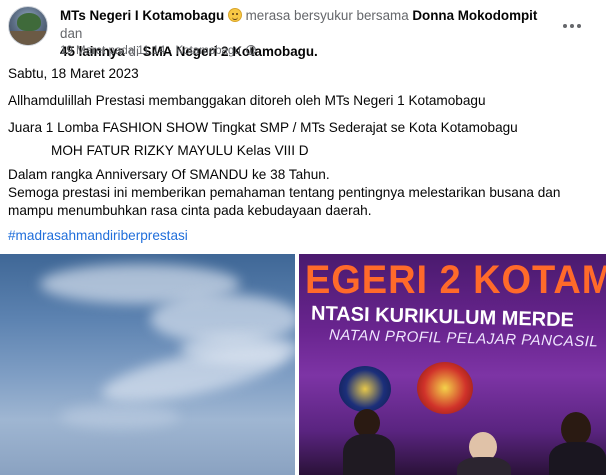 This screenshot has width=606, height=475. Describe the element at coordinates (112, 51) in the screenshot. I see `post-timestamp: 19 Maret pada 11.14` at that location.